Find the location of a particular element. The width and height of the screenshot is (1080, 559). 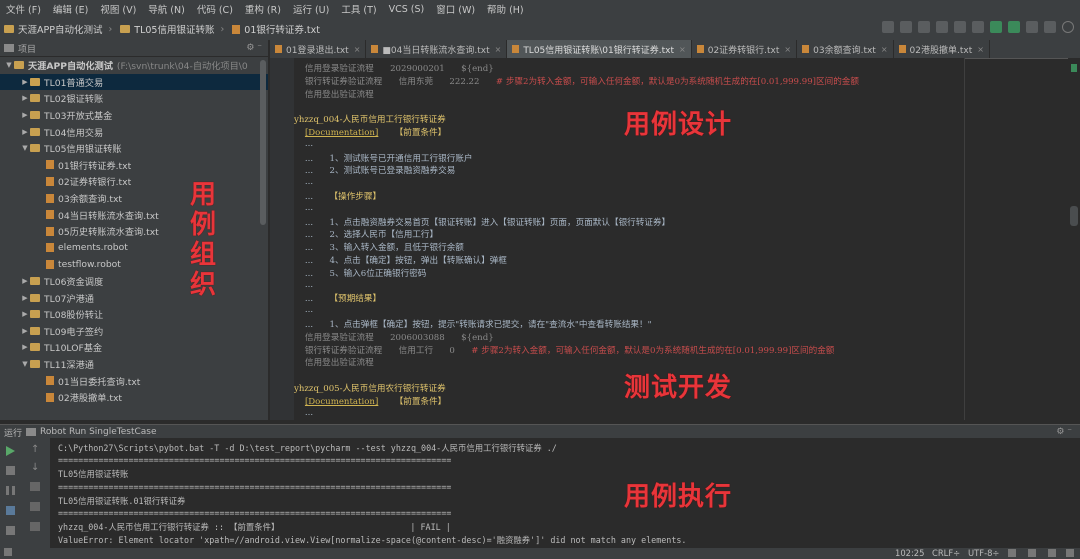

coverage-icon is located at coordinates (942, 27).